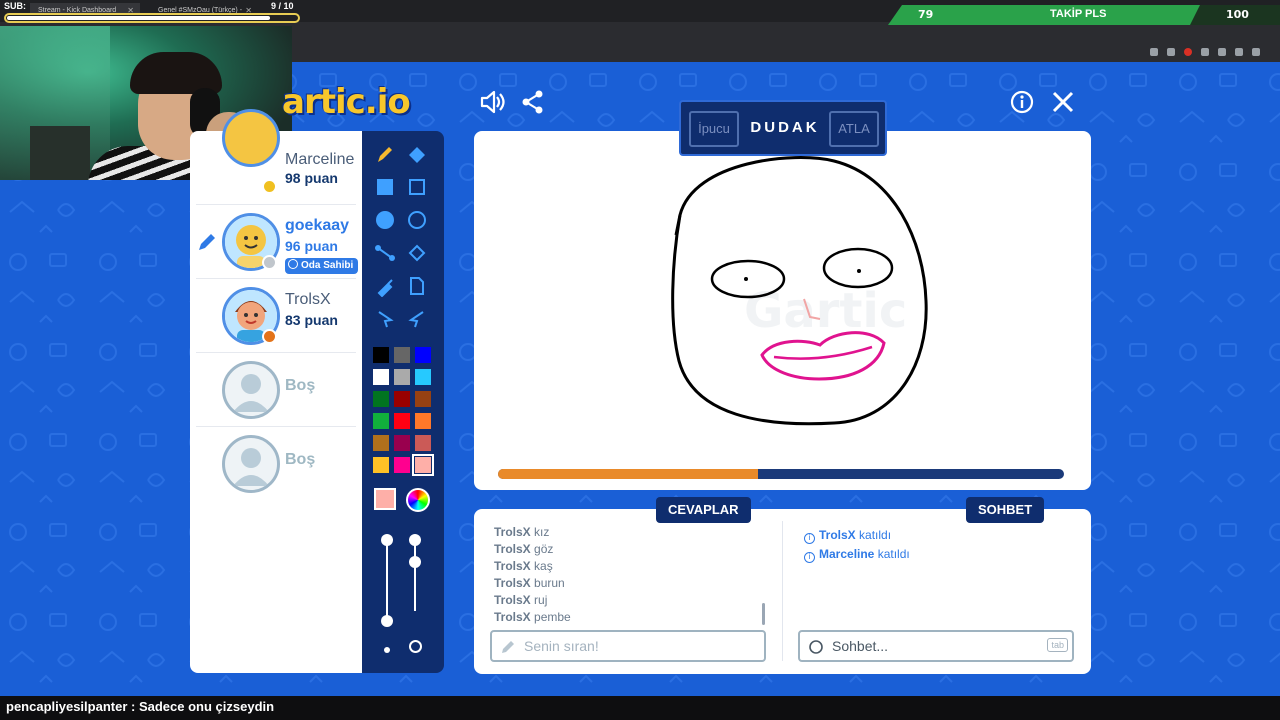  I want to click on answer-item: TrolsX göz, so click(523, 549).